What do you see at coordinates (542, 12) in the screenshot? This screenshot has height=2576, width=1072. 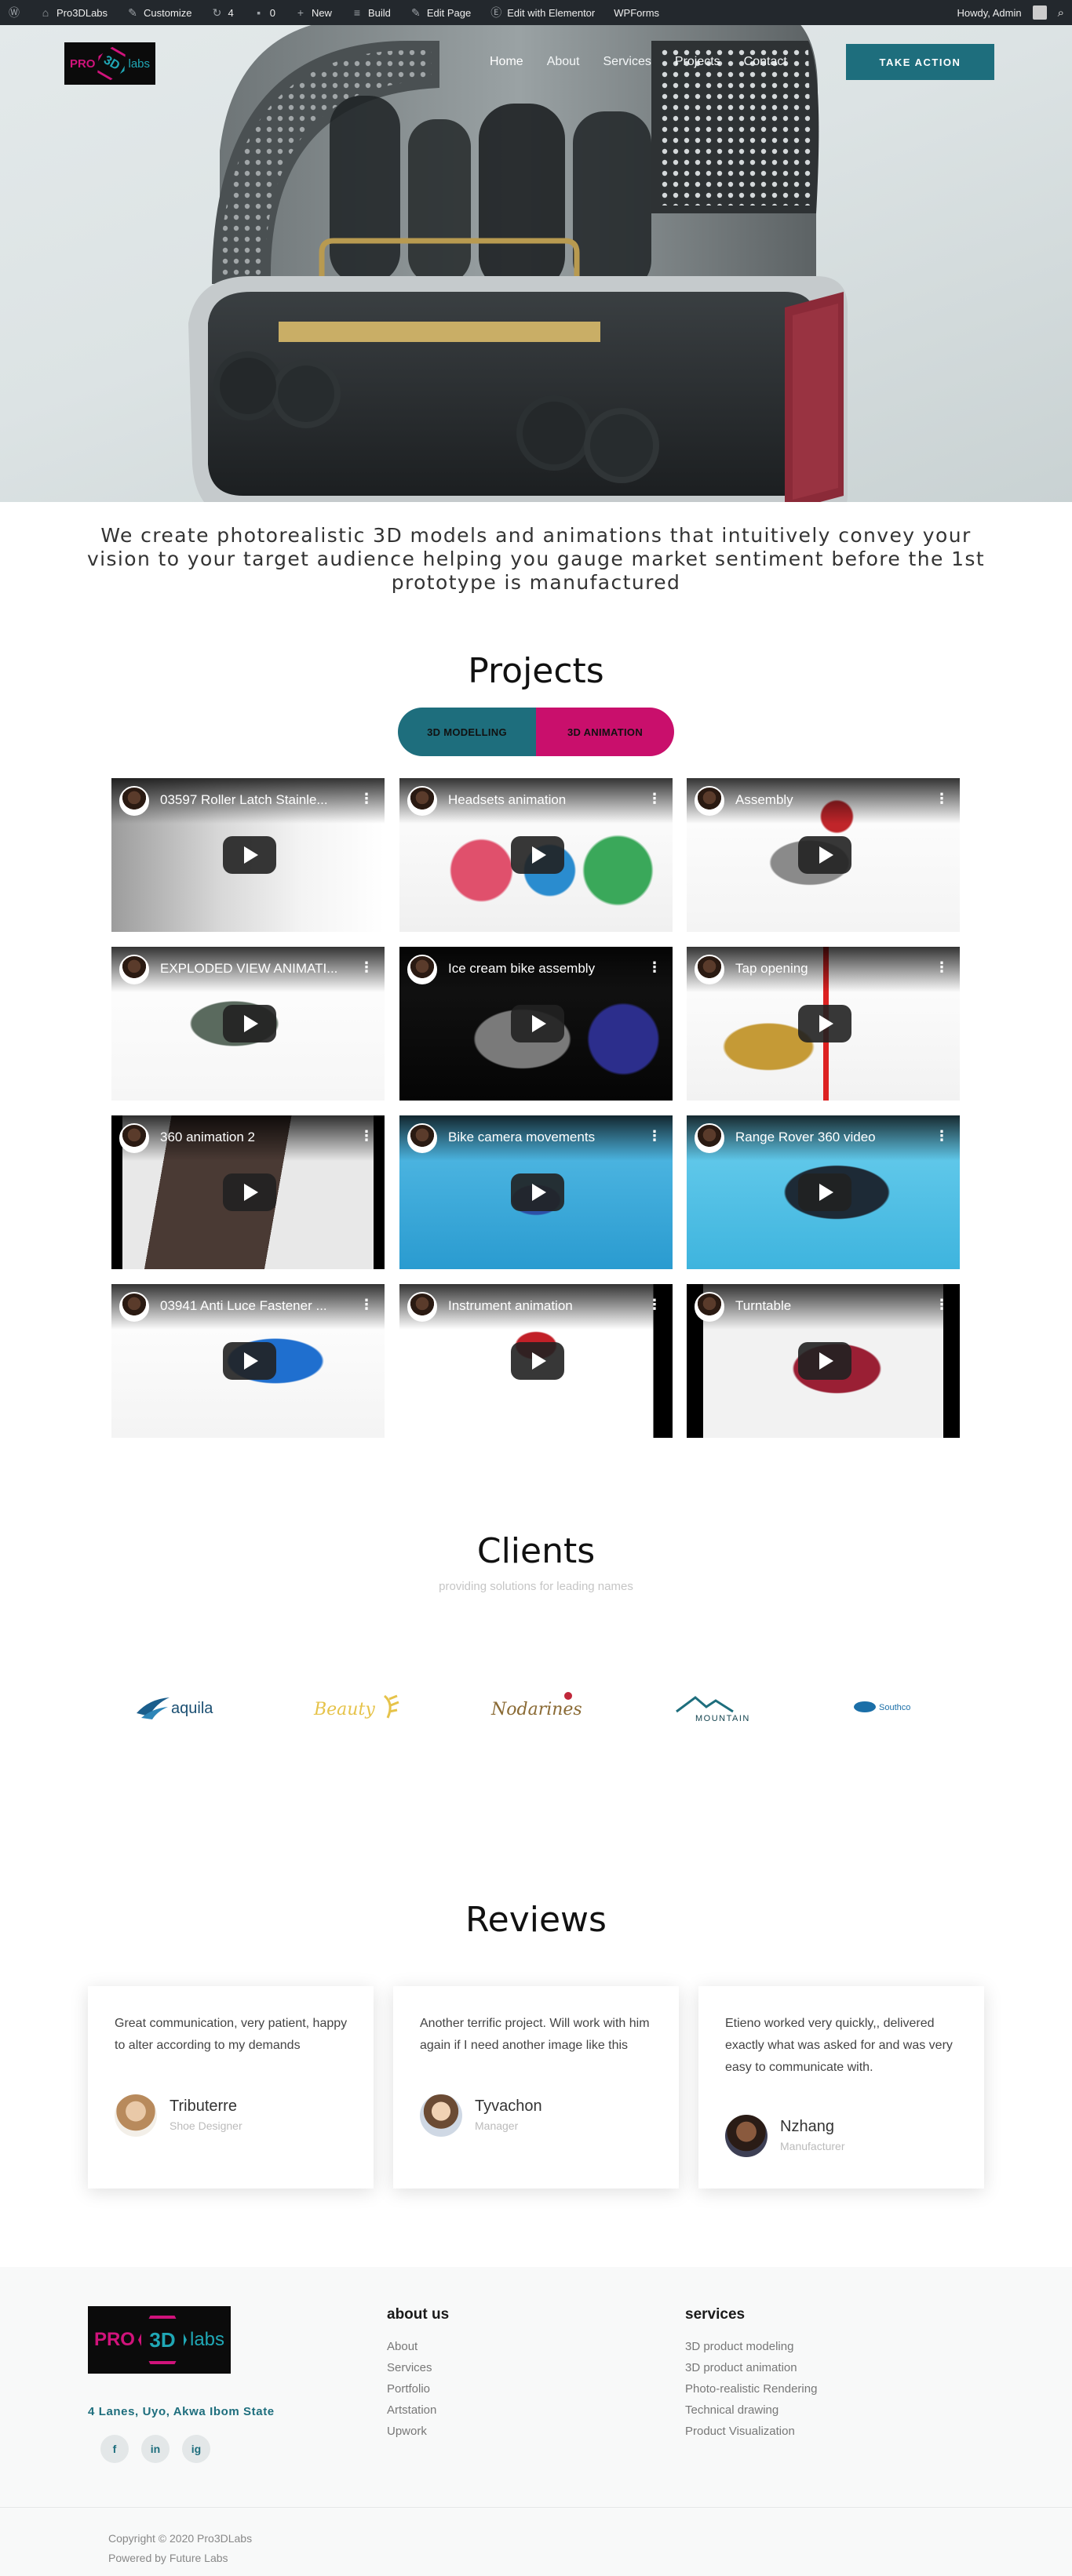 I see `admin-edit-elementor: Ⓔ Edit with Elementor` at bounding box center [542, 12].